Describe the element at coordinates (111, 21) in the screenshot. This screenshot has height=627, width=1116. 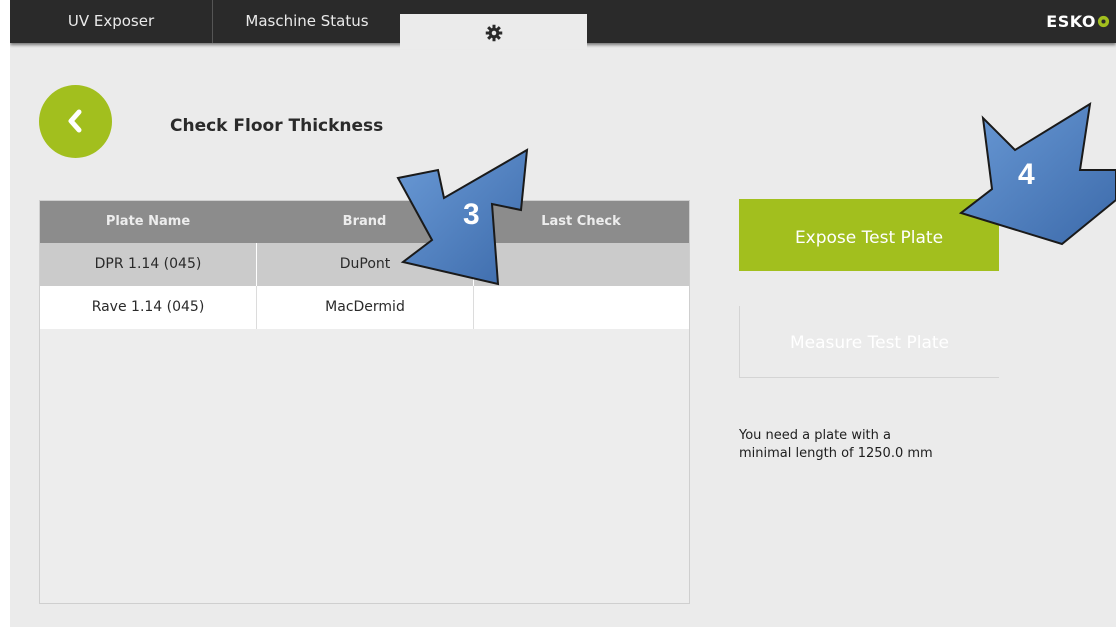
I see `tab-uv-exposer: UV Exposer` at that location.